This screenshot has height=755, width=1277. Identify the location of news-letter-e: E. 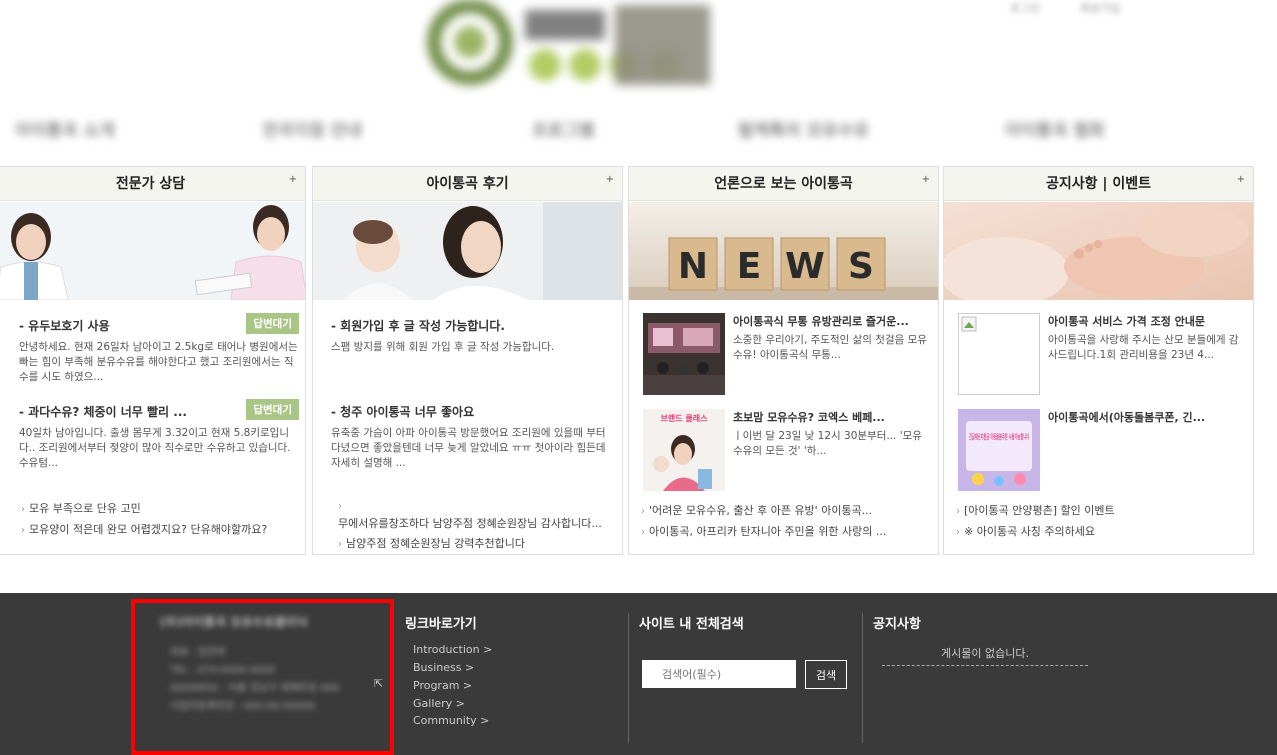
(749, 266).